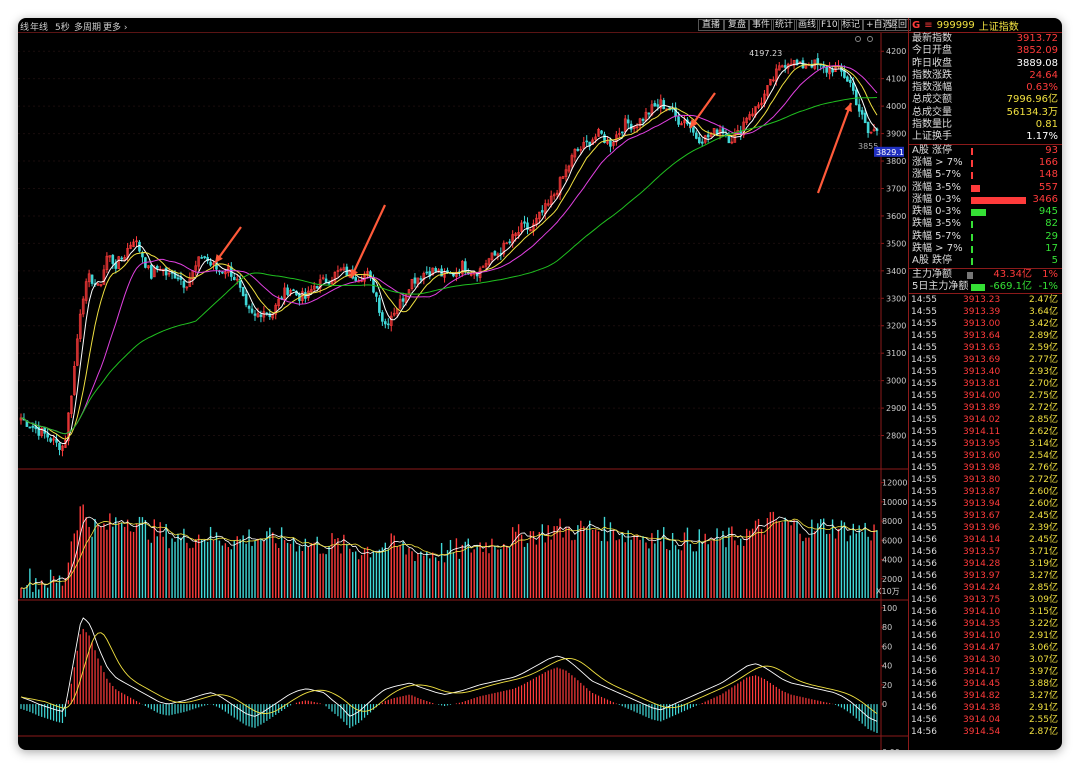  I want to click on breadth-count: 17, so click(1051, 249).